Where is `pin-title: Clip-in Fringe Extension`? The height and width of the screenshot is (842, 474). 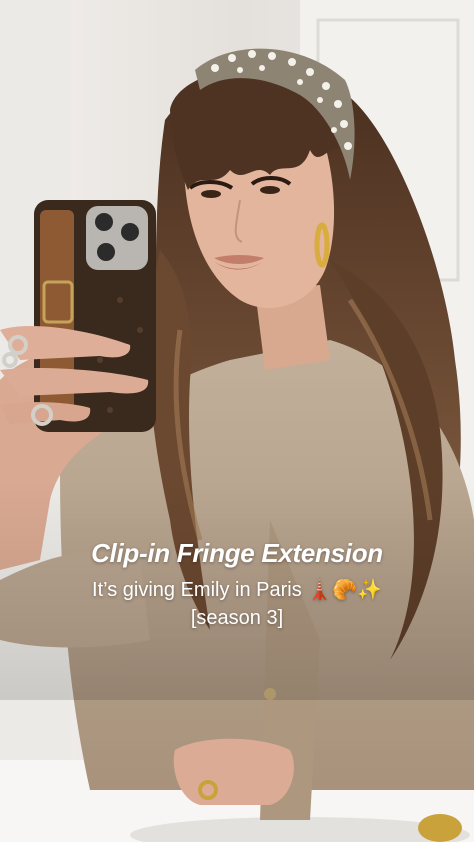 pin-title: Clip-in Fringe Extension is located at coordinates (237, 553).